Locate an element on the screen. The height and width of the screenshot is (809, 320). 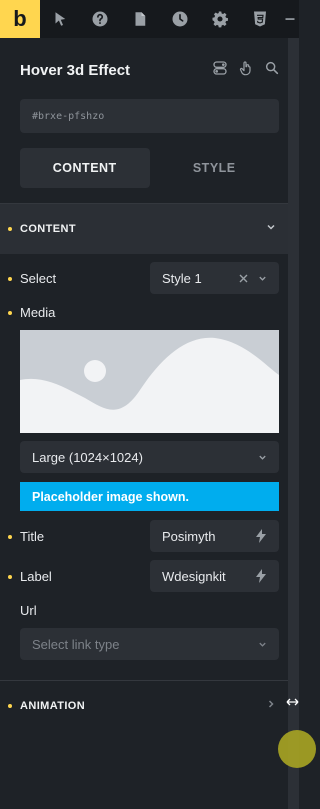
url-label: Url is located at coordinates (28, 610).